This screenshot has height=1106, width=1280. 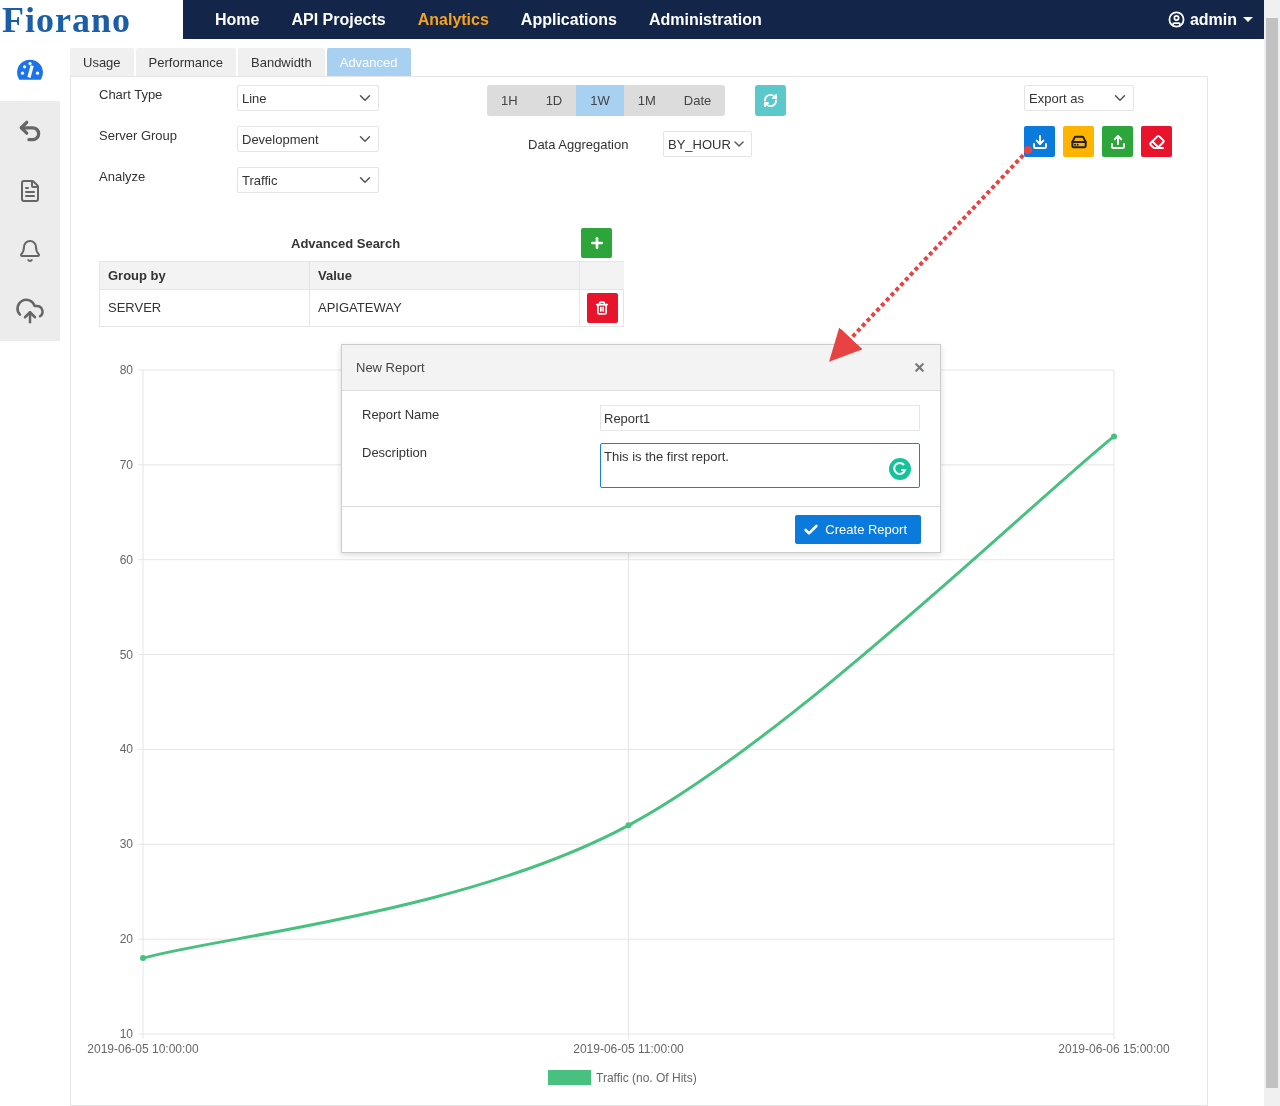 What do you see at coordinates (579, 144) in the screenshot?
I see `field-label: Data Aggregation` at bounding box center [579, 144].